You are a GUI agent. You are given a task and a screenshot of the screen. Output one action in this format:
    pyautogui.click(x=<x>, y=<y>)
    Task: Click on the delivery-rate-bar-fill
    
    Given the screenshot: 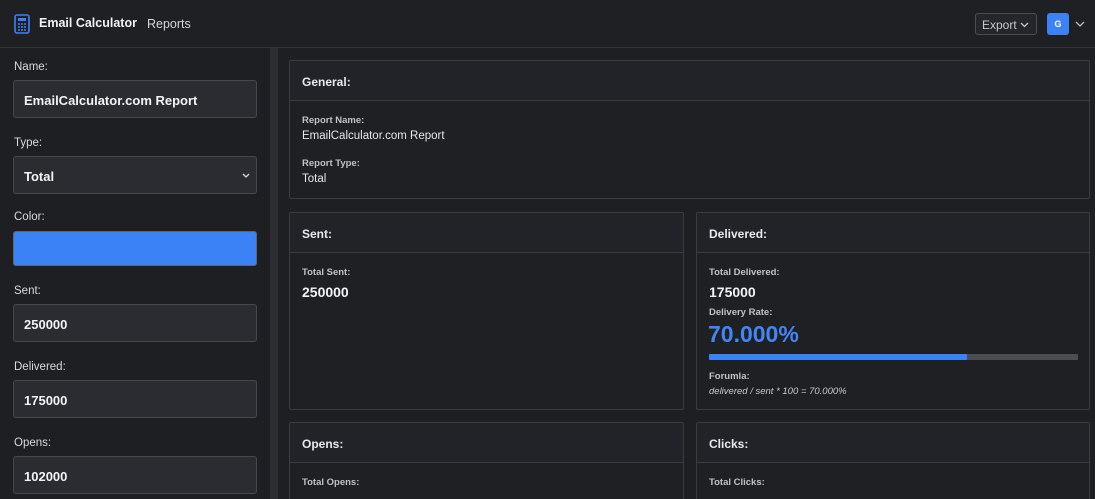 What is the action you would take?
    pyautogui.click(x=838, y=357)
    